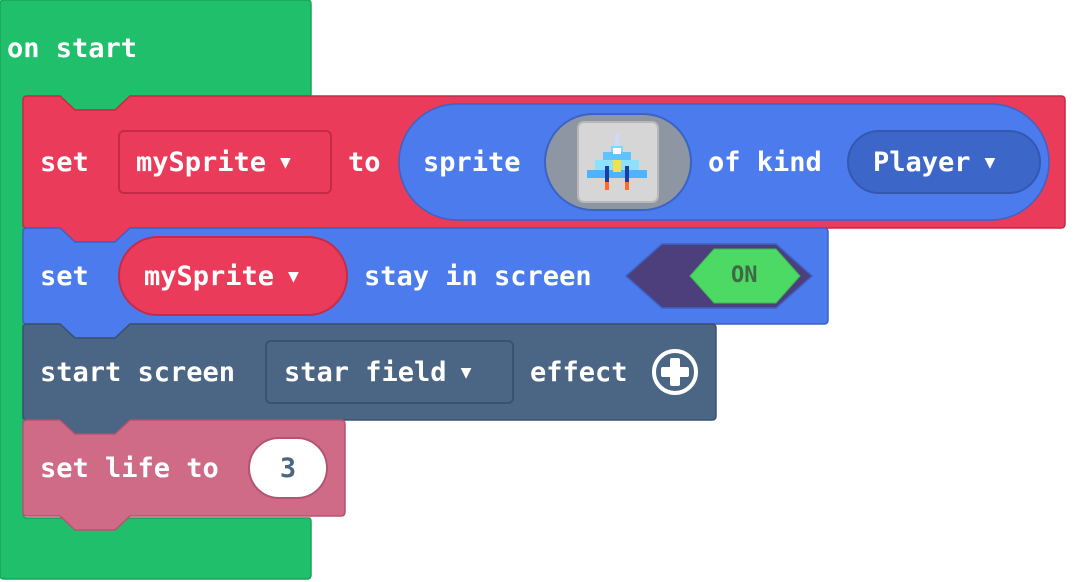 This screenshot has height=582, width=1085. What do you see at coordinates (719, 276) in the screenshot?
I see `stay-in-screen-toggle` at bounding box center [719, 276].